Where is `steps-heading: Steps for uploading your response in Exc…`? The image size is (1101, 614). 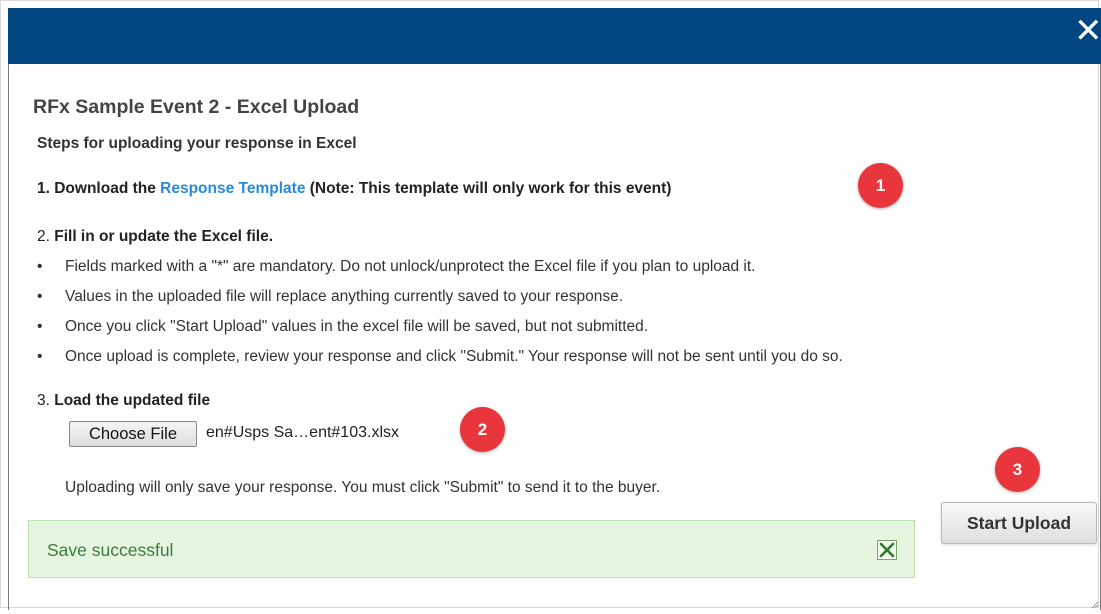
steps-heading: Steps for uploading your response in Exc… is located at coordinates (197, 143).